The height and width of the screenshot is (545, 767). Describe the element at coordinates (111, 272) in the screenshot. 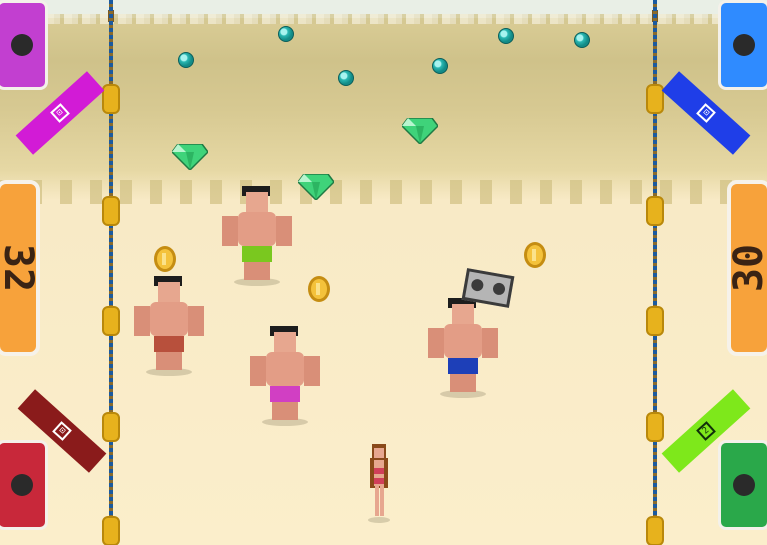

I see `left-lane-rope` at that location.